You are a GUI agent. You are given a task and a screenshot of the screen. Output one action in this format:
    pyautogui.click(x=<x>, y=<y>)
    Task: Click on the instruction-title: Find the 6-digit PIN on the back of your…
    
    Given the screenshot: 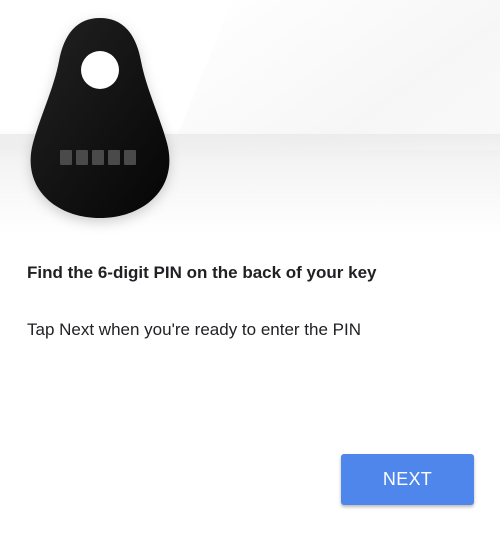 What is the action you would take?
    pyautogui.click(x=202, y=272)
    